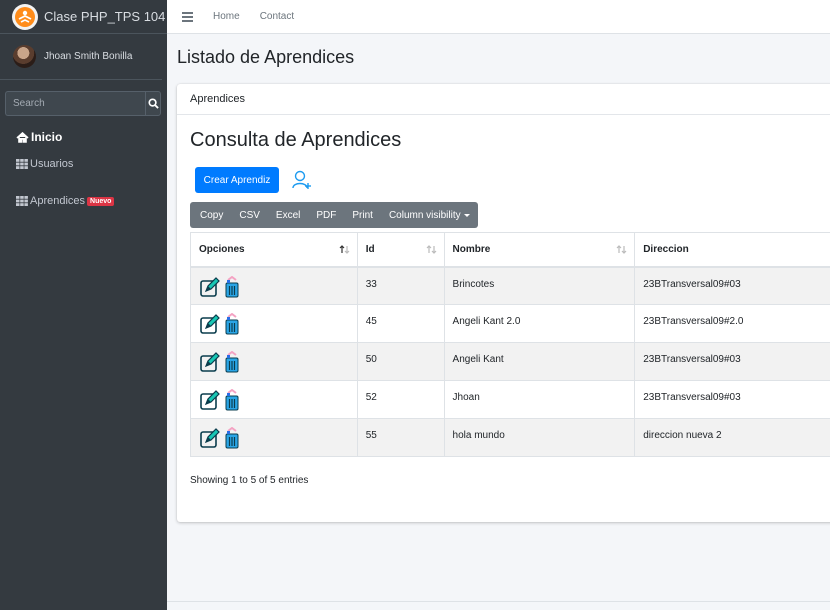  What do you see at coordinates (88, 56) in the screenshot?
I see `user-name: Jhoan Smith Bonilla` at bounding box center [88, 56].